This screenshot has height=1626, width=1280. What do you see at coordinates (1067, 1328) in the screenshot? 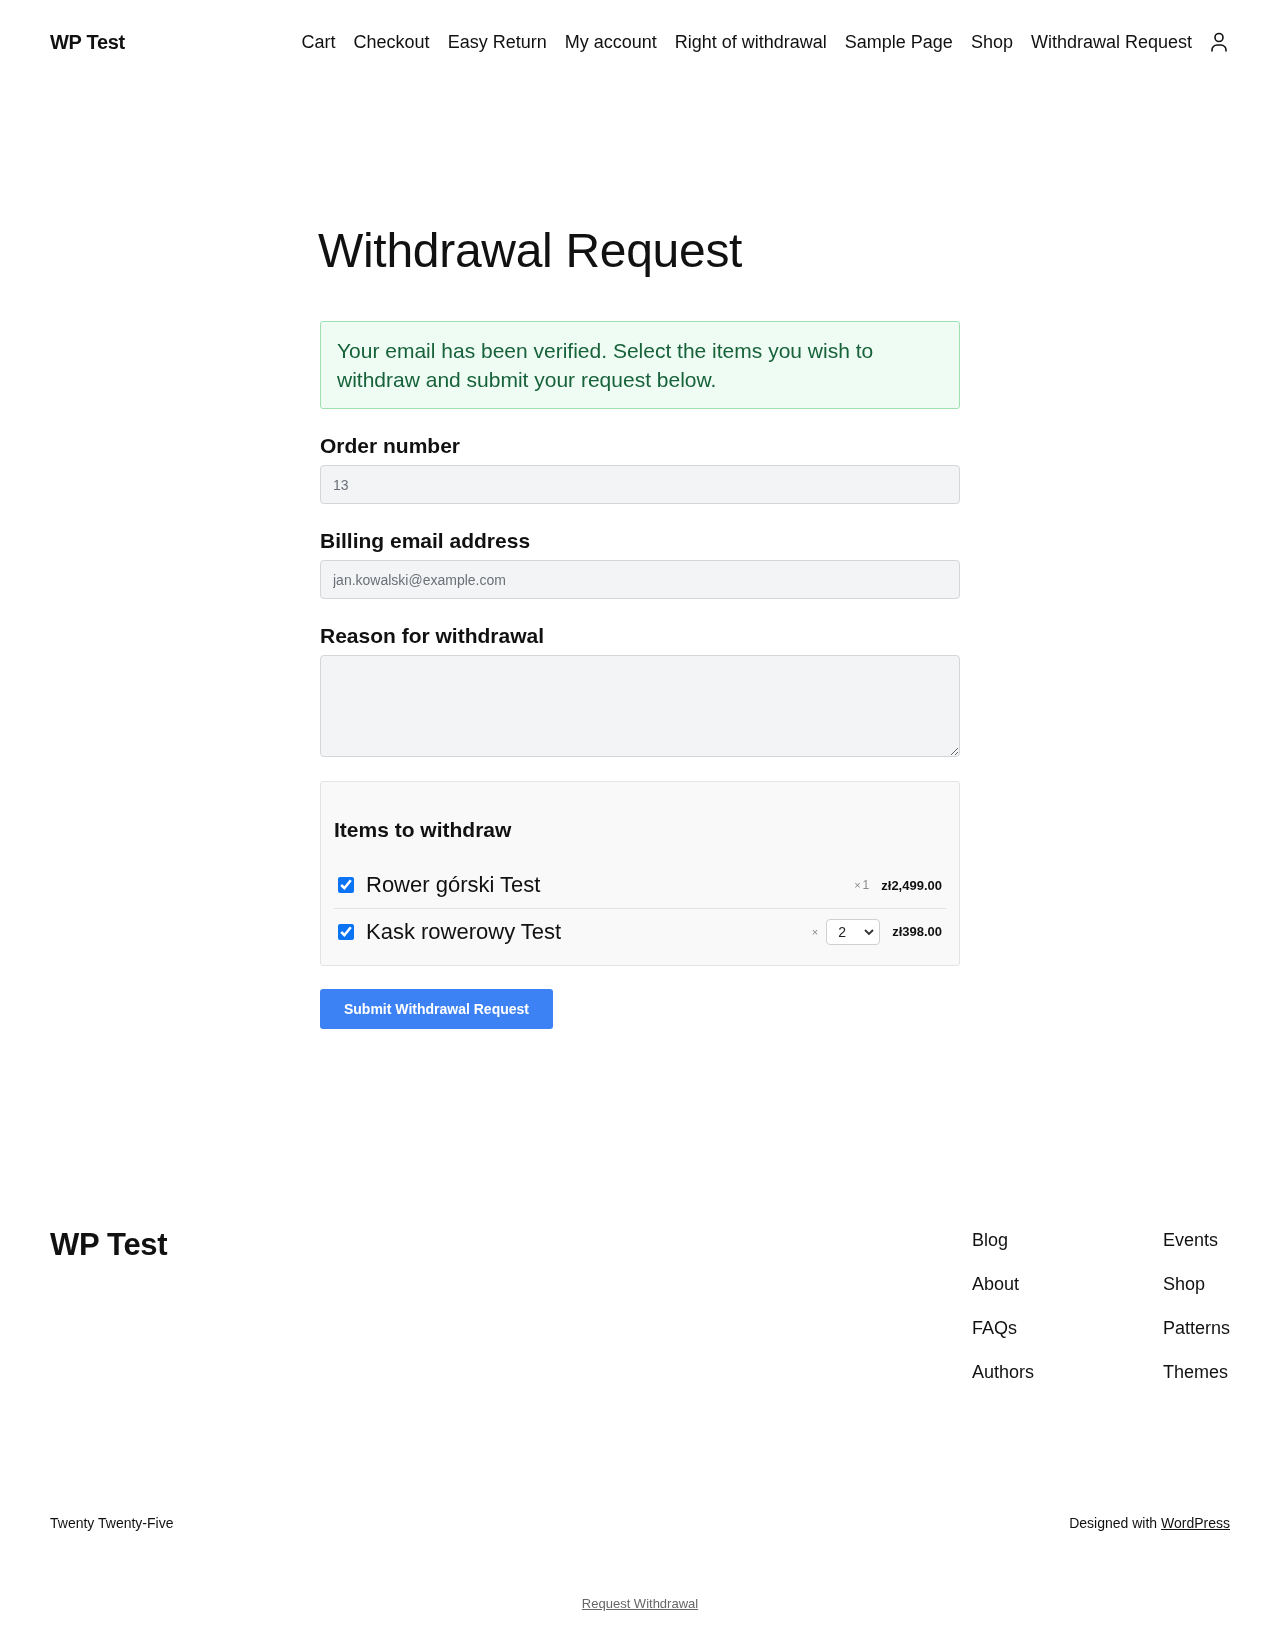
I see `footer-link: FAQs` at bounding box center [1067, 1328].